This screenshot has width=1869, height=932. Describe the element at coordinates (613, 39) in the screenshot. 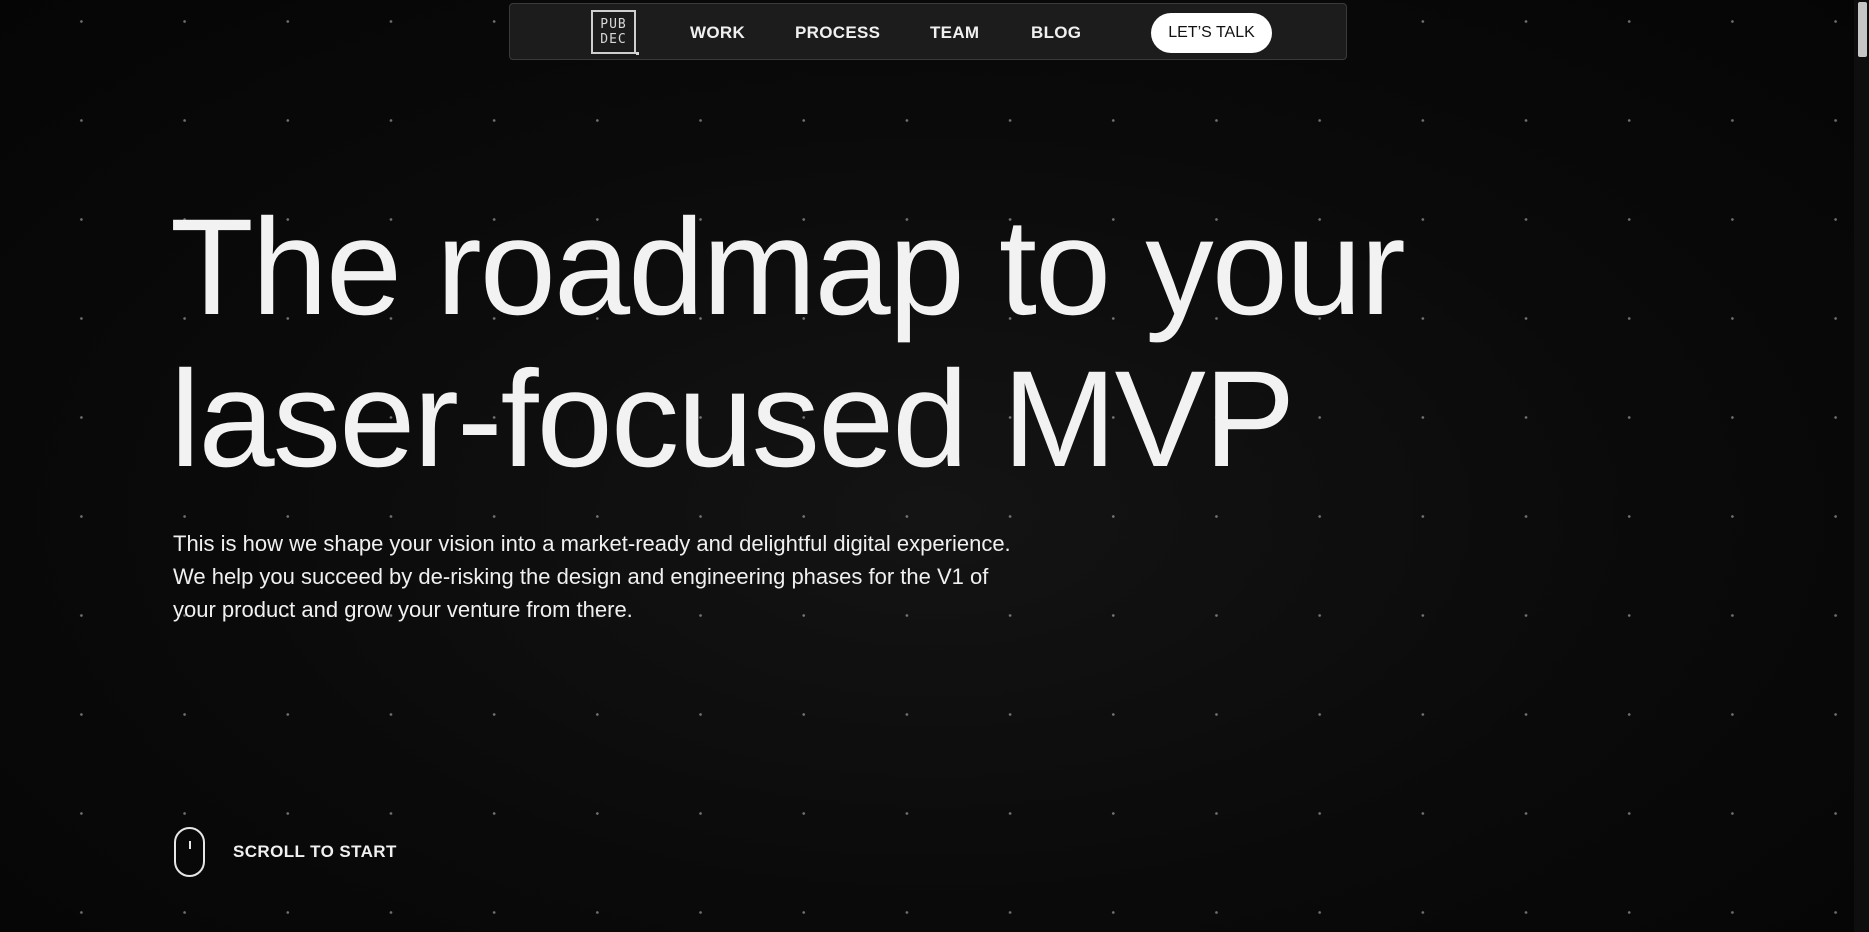

I see `logo-line-2: DEC` at that location.